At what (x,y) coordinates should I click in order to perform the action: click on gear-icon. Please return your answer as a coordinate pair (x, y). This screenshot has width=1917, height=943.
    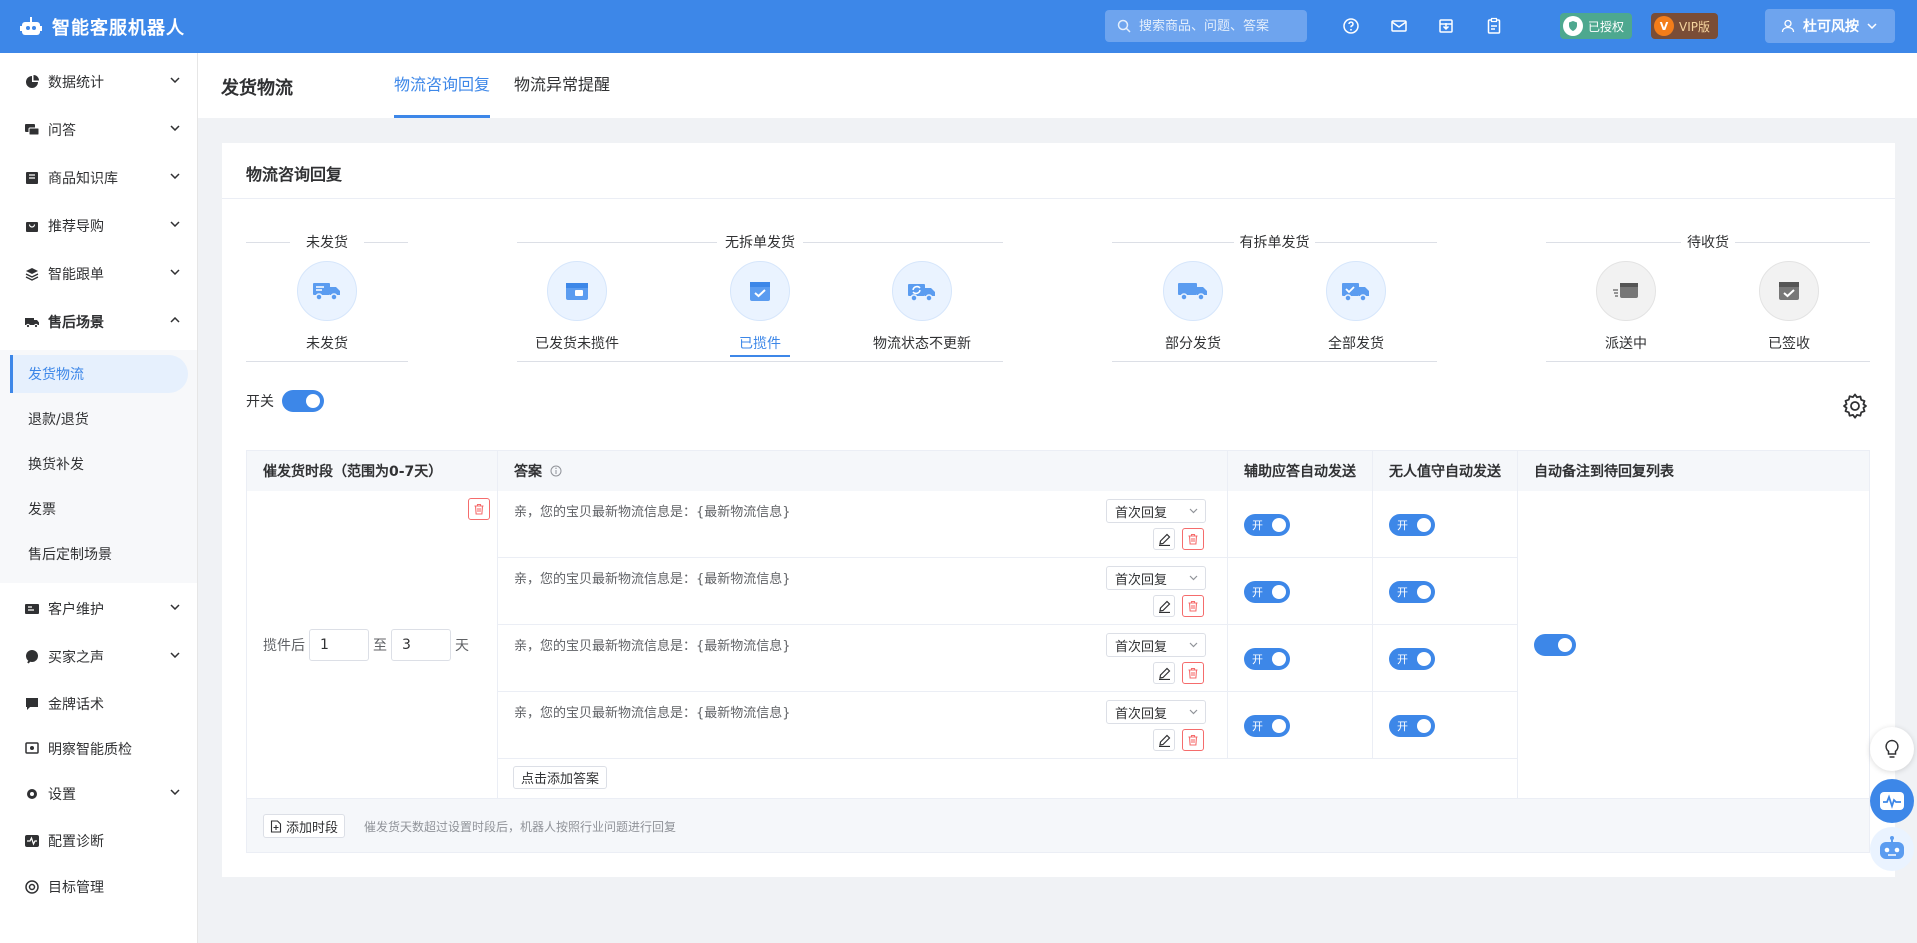
    Looking at the image, I should click on (1855, 406).